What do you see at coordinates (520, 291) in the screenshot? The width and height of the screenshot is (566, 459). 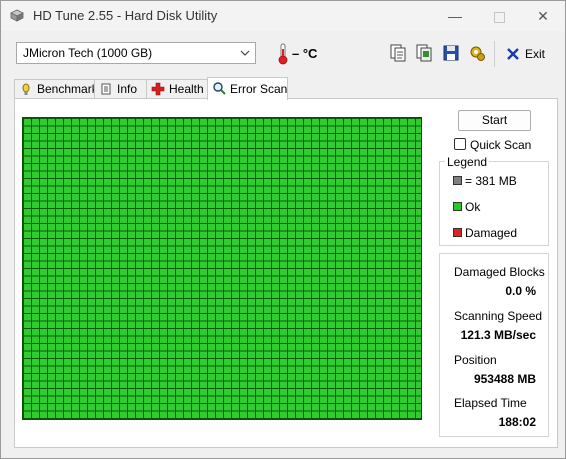 I see `damaged-blocks-value: 0.0 %` at bounding box center [520, 291].